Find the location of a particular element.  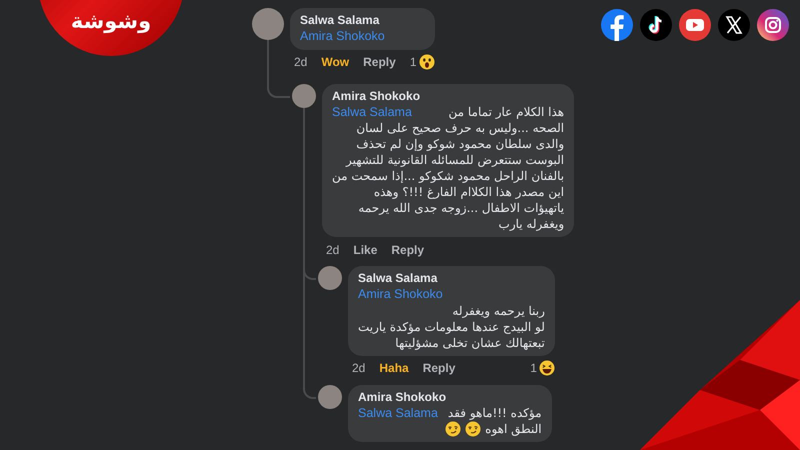

x-icon is located at coordinates (734, 25).